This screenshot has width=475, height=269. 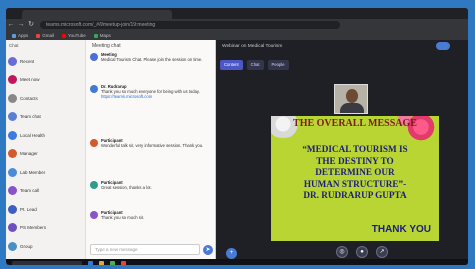 What do you see at coordinates (29, 98) in the screenshot?
I see `chat-list-label: Contacts` at bounding box center [29, 98].